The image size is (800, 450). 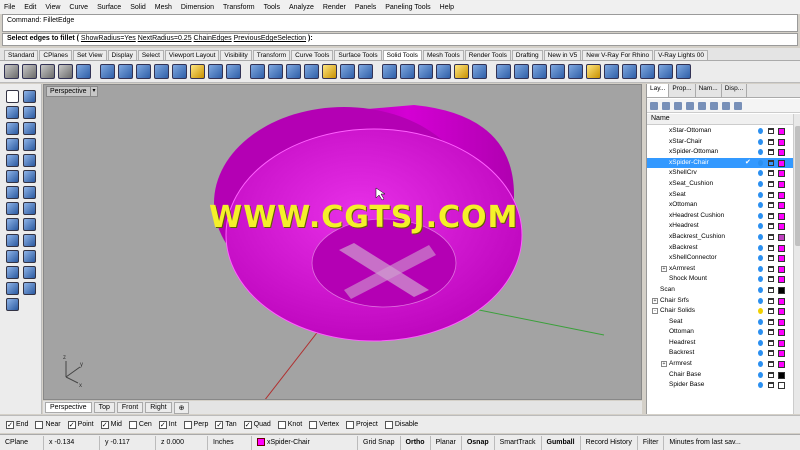 I want to click on extrude-icon, so click(x=12, y=224).